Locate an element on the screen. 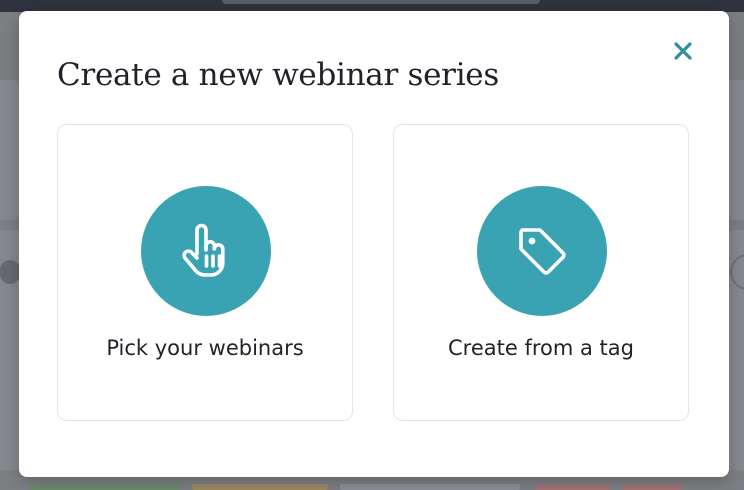 The height and width of the screenshot is (490, 744). pick-webinars-label: Pick your webinars is located at coordinates (205, 348).